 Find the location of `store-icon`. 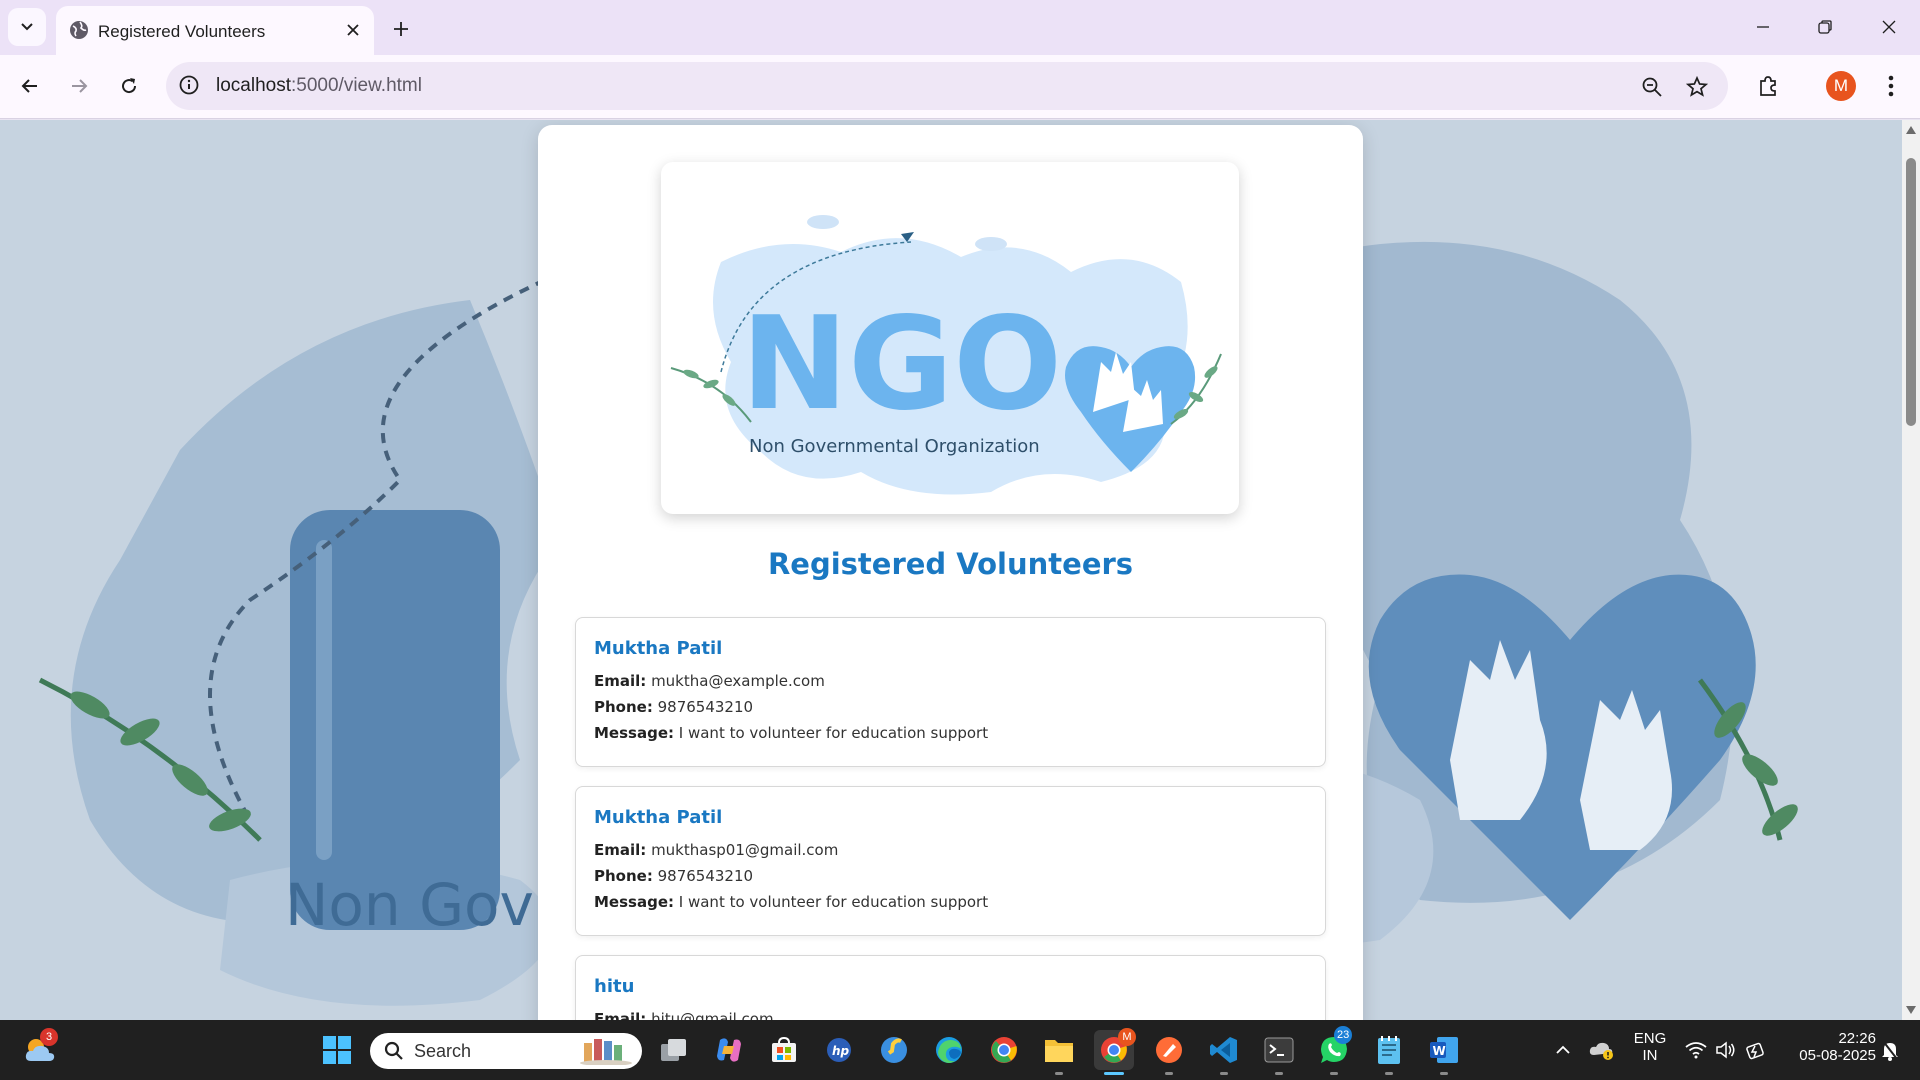

store-icon is located at coordinates (784, 1049).